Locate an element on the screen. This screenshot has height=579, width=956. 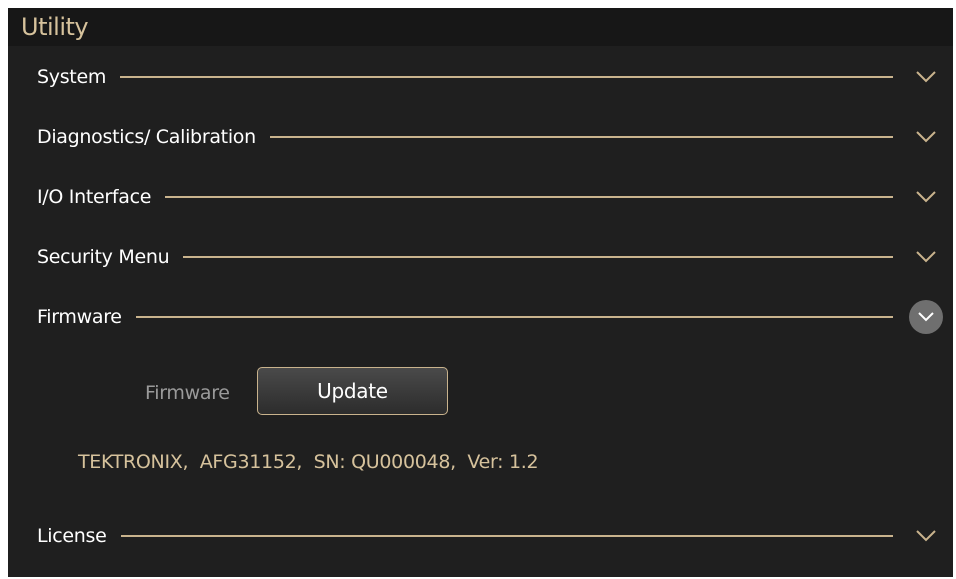
section-security-menu: Security Menu is located at coordinates (480, 257).